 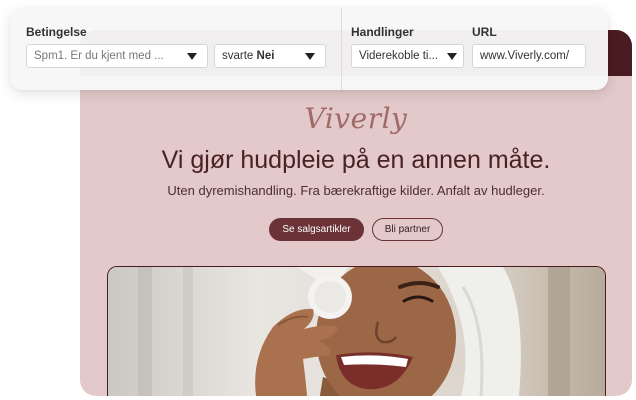 I want to click on actions-heading: Handlinger, so click(x=382, y=32).